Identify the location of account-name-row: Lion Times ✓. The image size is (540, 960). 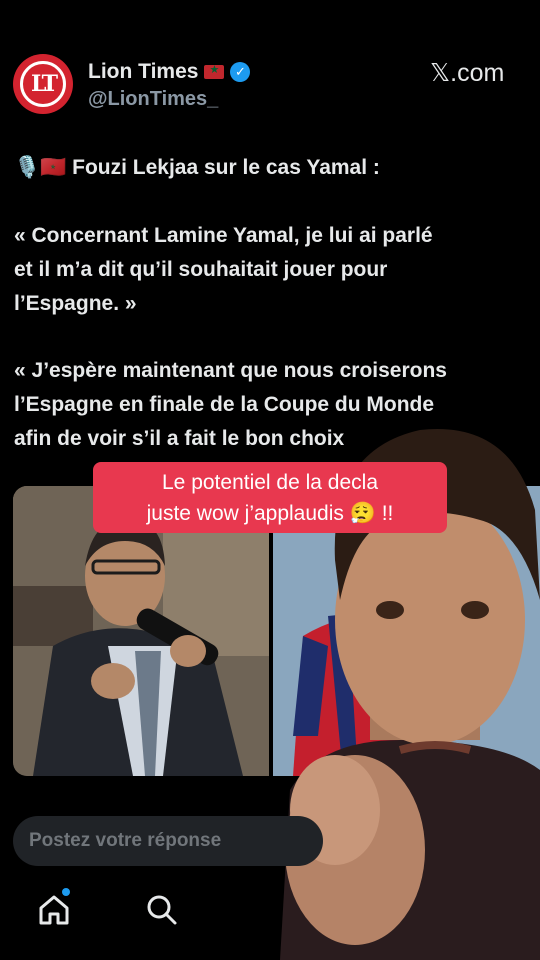
(169, 72).